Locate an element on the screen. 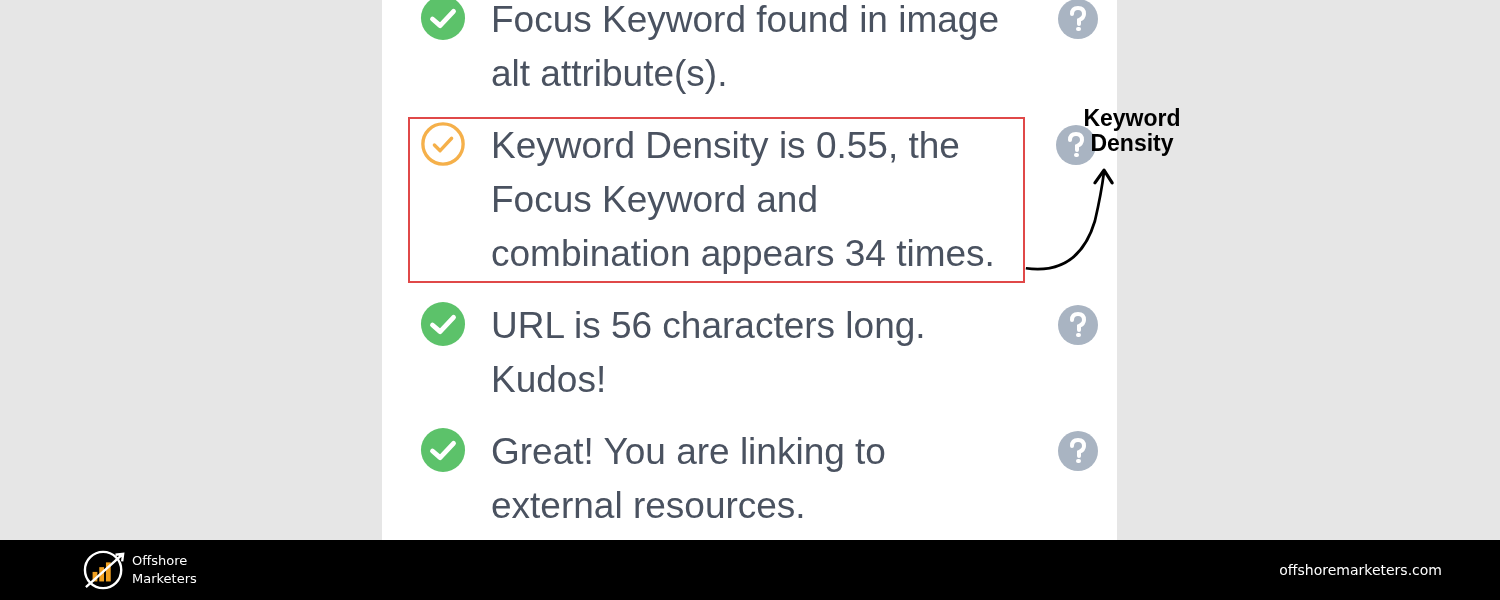  brand-name: Offshore Marketers is located at coordinates (165, 570).